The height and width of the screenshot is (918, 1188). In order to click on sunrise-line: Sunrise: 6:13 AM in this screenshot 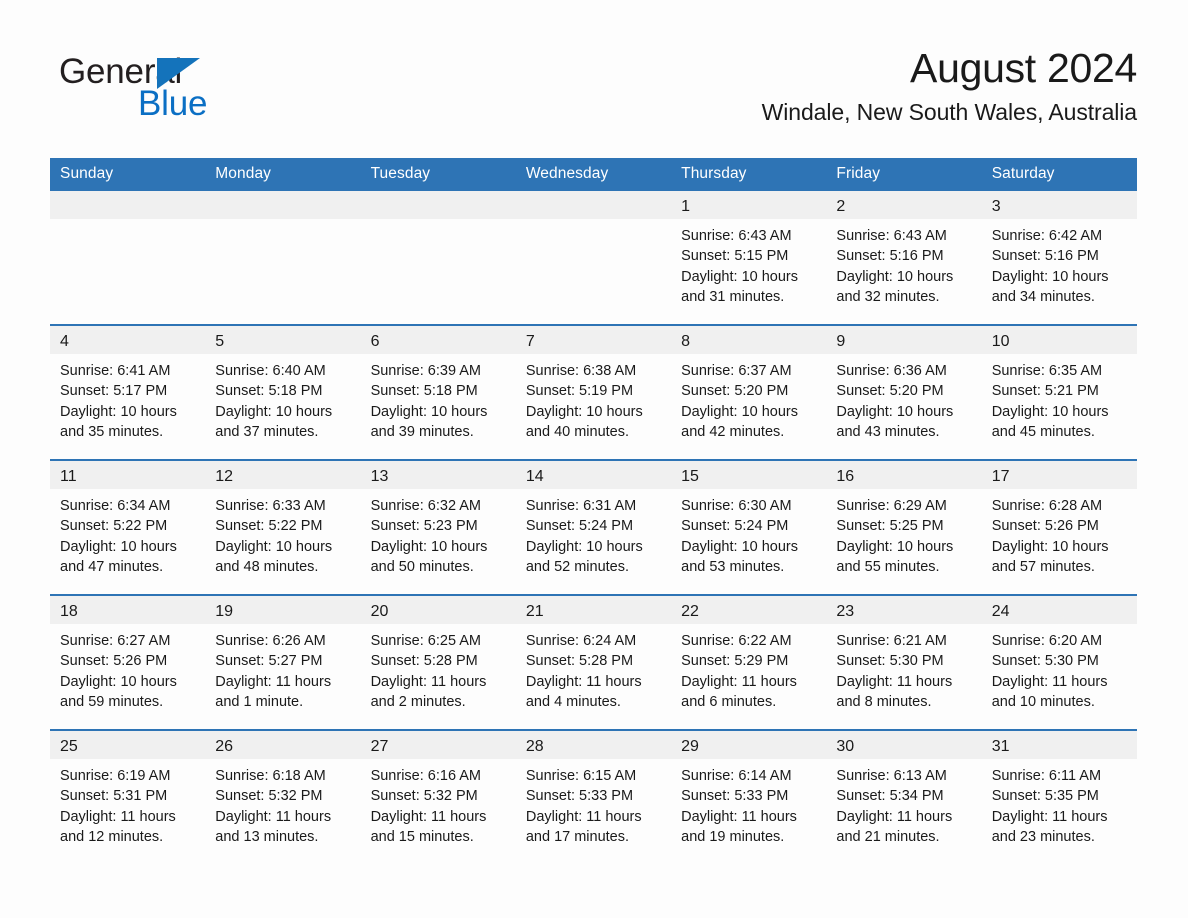, I will do `click(891, 776)`.